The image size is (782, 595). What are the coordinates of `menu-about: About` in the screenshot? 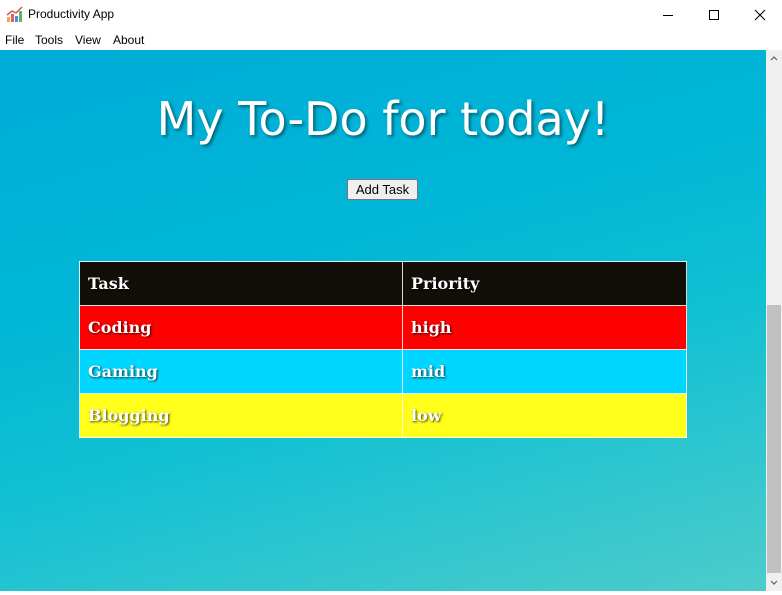 It's located at (128, 40).